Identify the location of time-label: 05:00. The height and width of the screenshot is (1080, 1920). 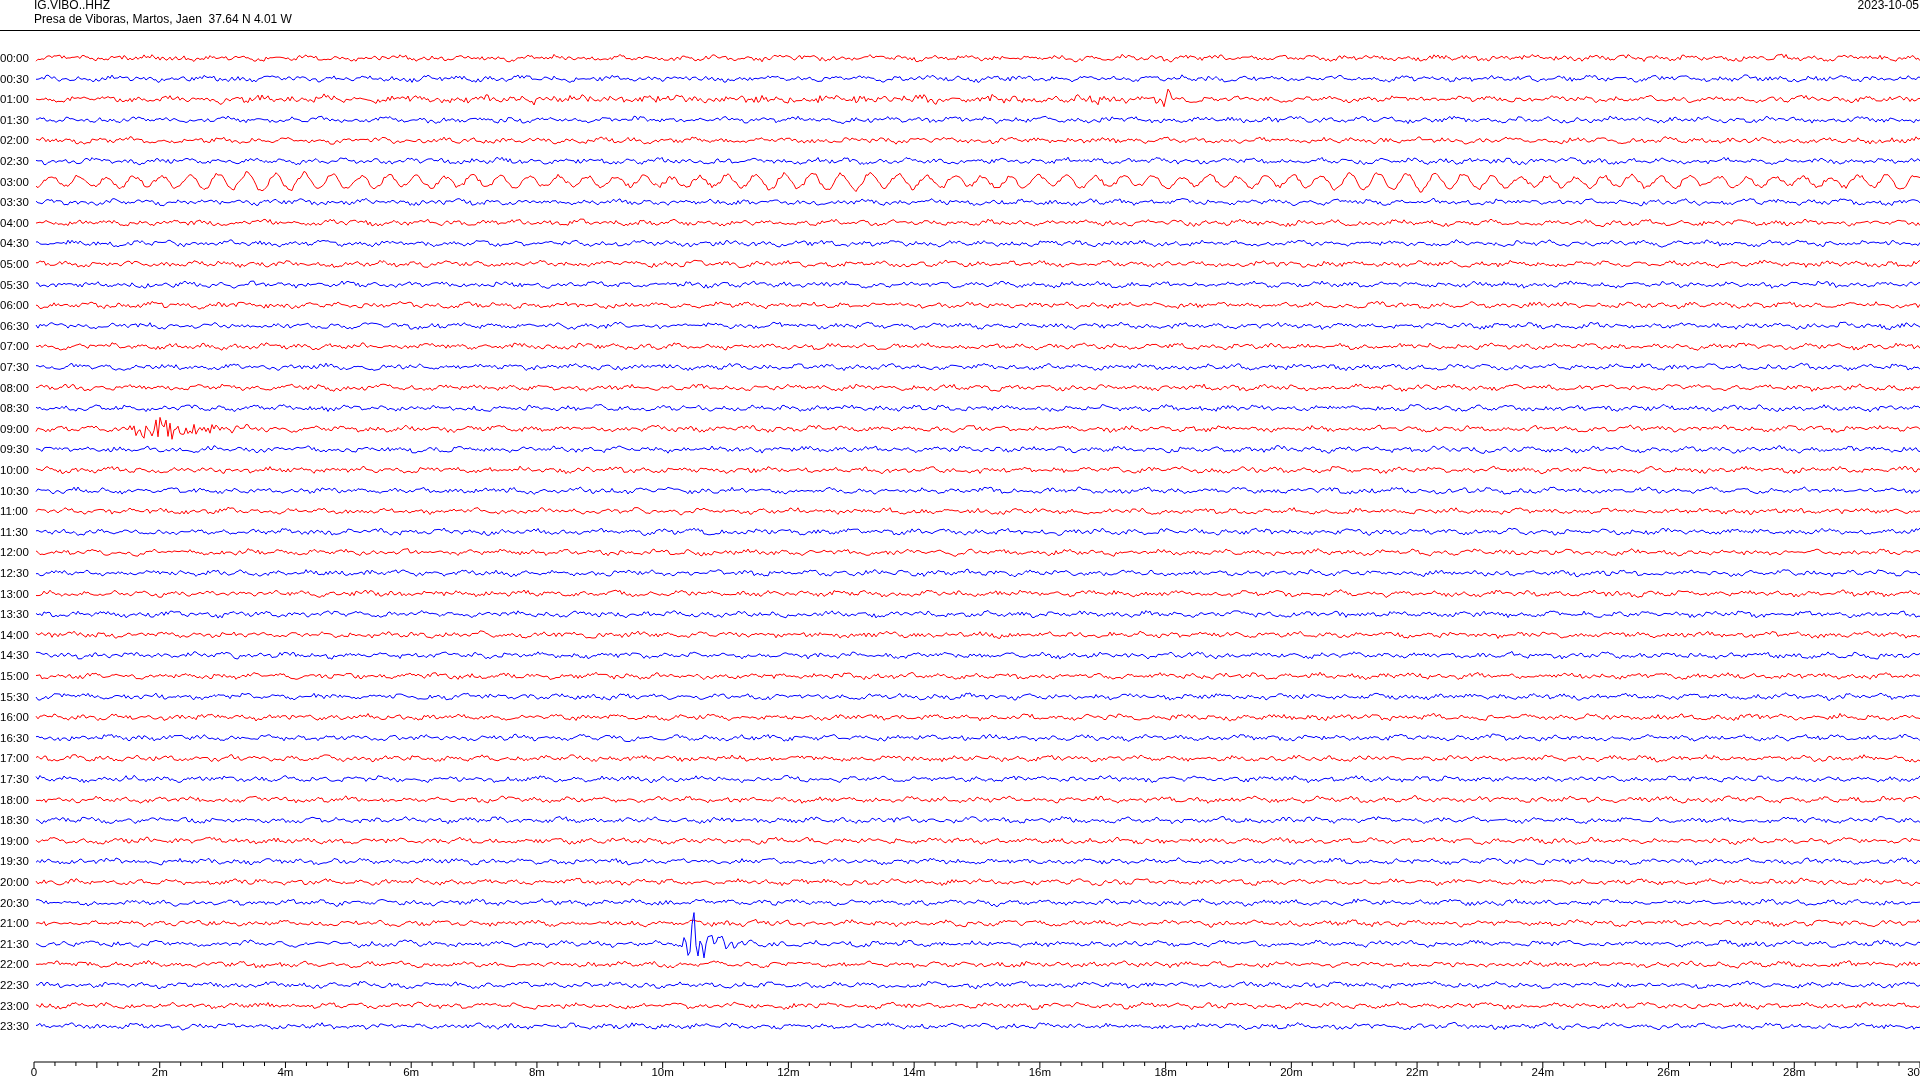
(14, 264).